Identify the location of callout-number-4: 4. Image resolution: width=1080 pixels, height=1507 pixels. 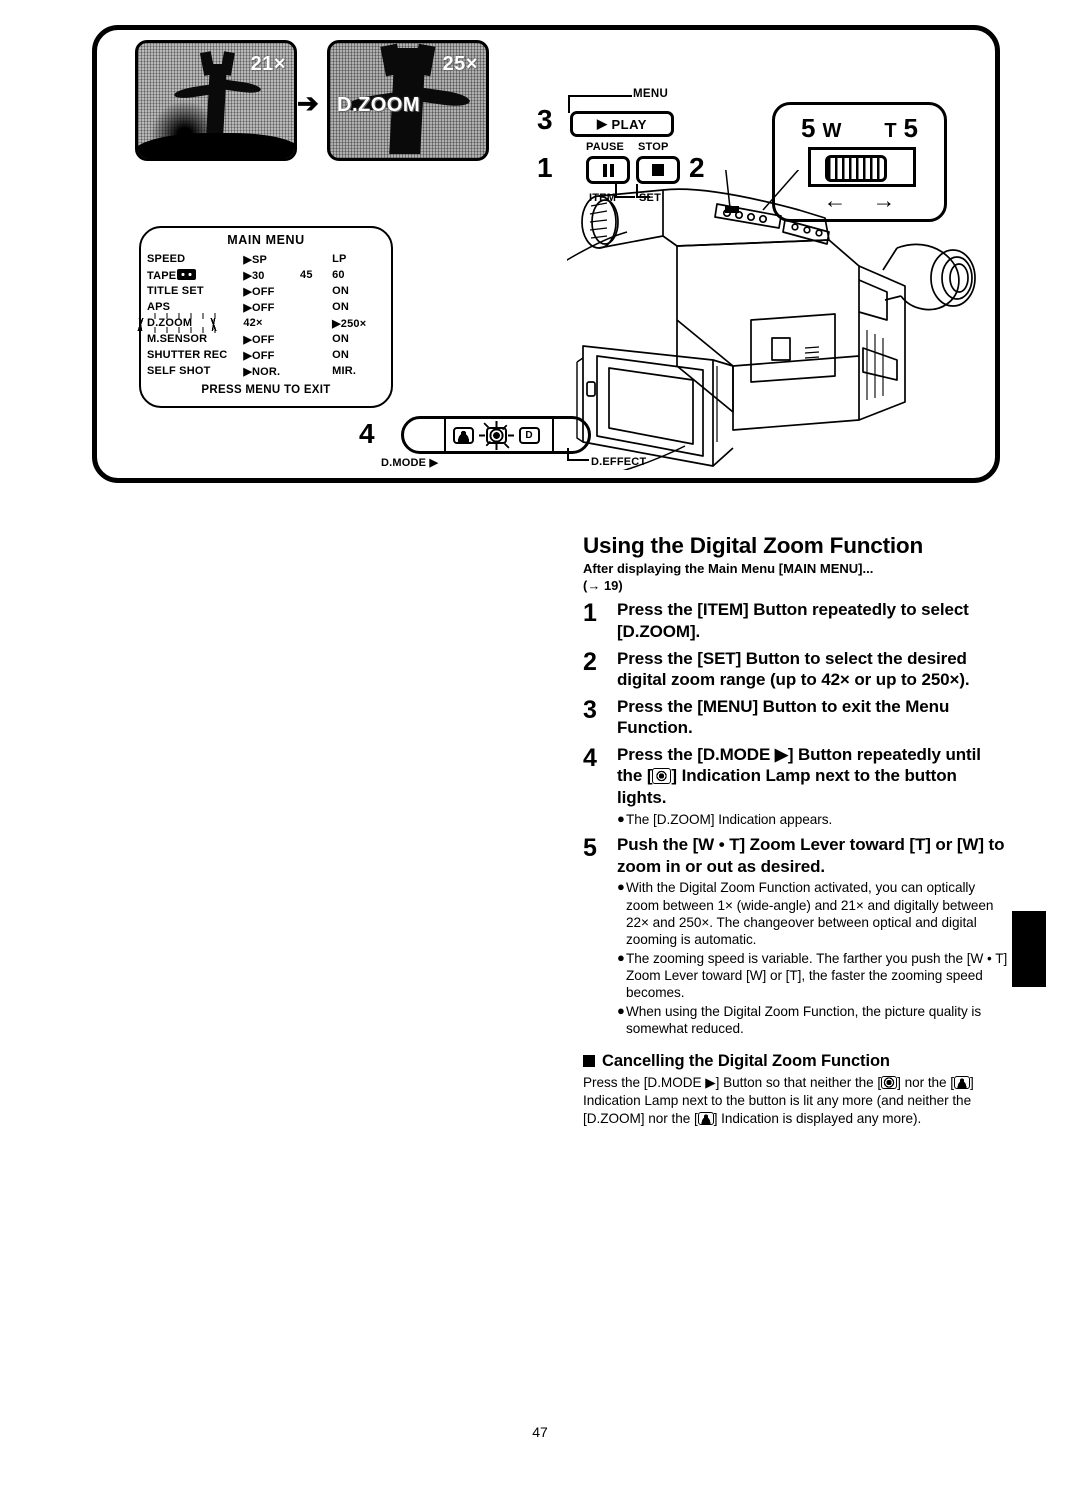
(367, 433).